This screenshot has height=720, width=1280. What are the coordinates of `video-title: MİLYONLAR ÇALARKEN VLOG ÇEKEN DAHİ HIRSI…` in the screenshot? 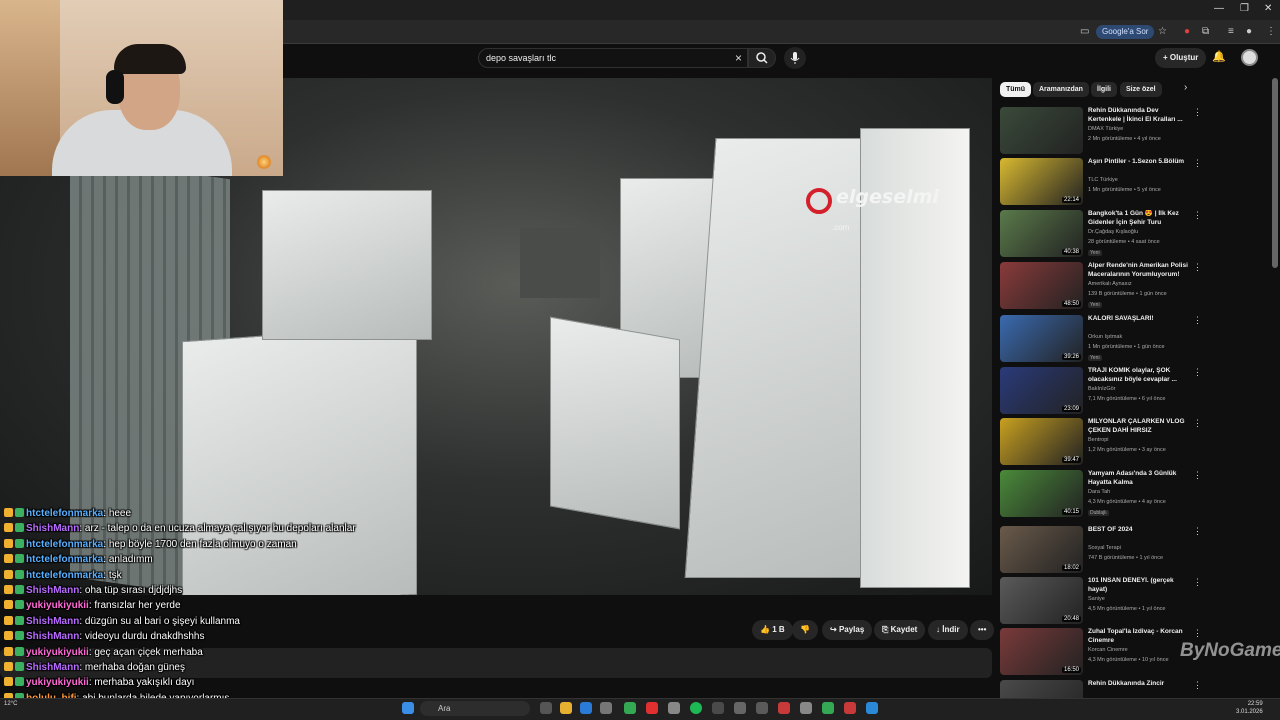 It's located at (1138, 426).